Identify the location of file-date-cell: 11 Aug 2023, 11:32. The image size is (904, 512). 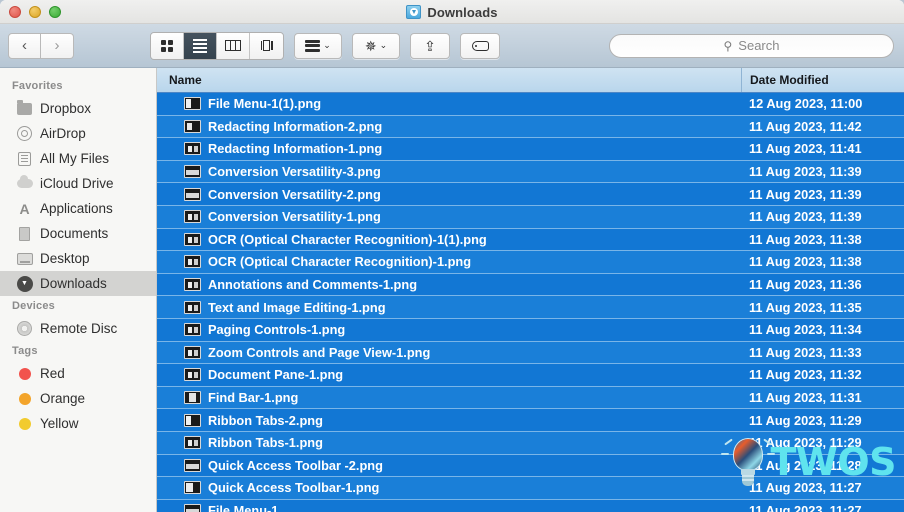
(805, 375).